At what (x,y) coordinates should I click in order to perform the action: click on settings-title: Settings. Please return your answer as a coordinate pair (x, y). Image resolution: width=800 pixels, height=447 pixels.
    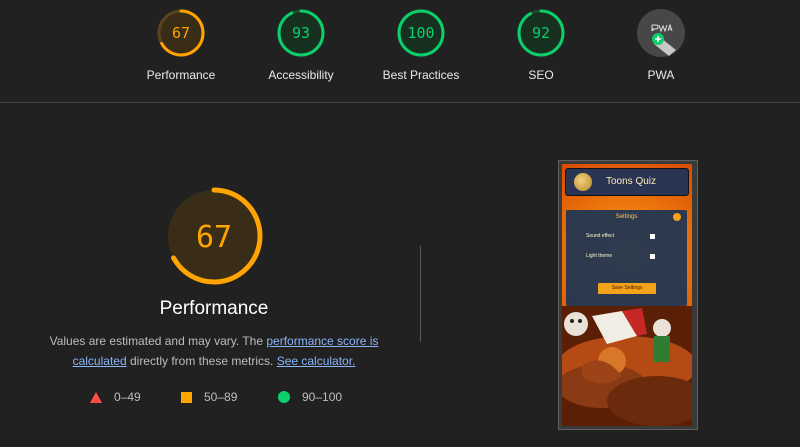
    Looking at the image, I should click on (626, 217).